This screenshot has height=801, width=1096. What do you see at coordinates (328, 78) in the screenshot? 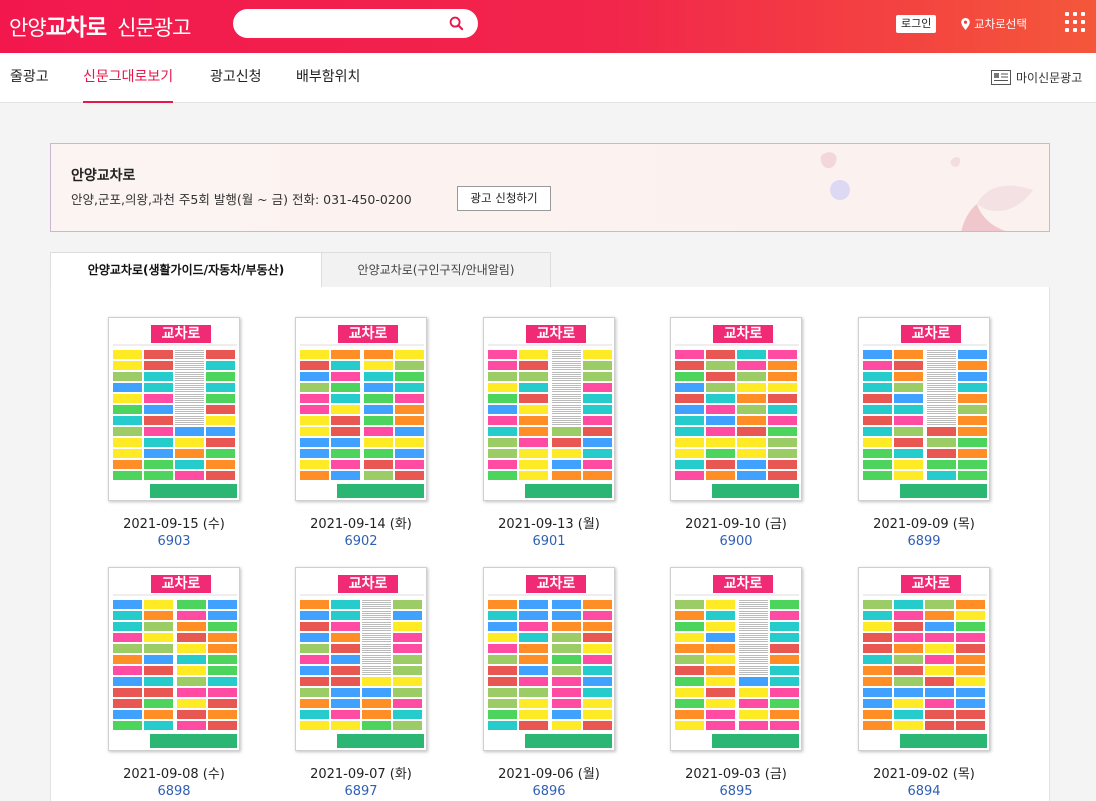
I see `nav-item-distribution-box: 배부함위치` at bounding box center [328, 78].